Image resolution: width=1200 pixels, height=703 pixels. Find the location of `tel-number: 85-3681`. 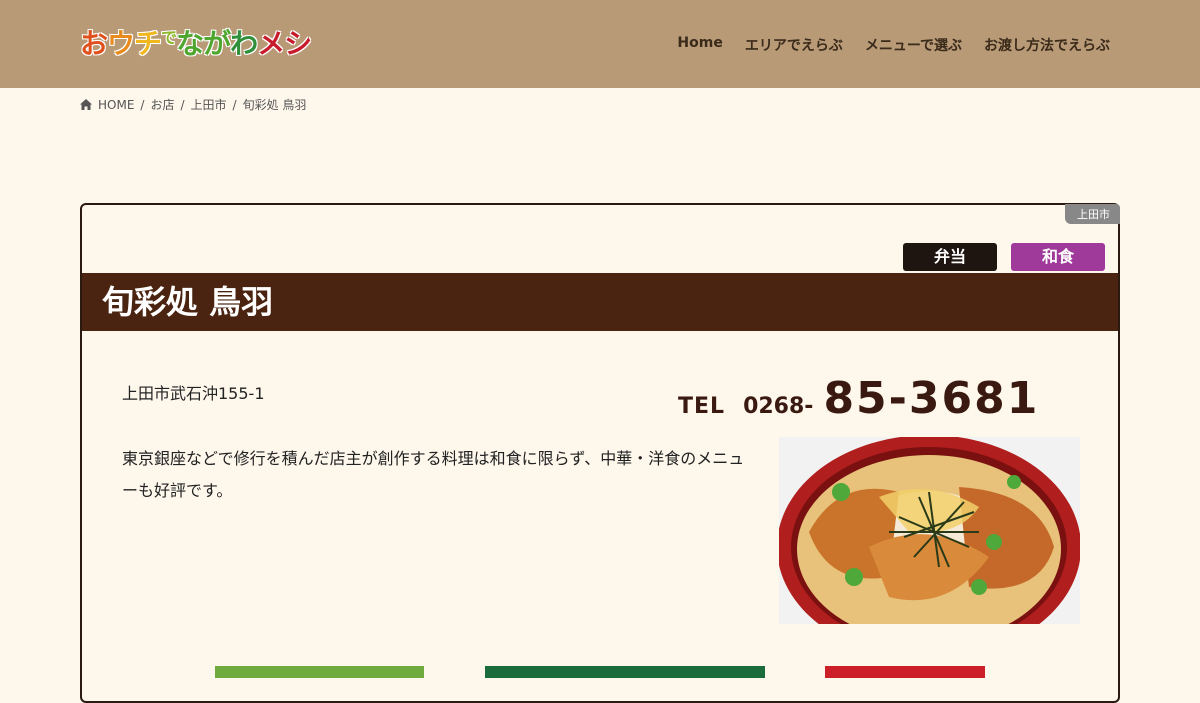

tel-number: 85-3681 is located at coordinates (931, 398).